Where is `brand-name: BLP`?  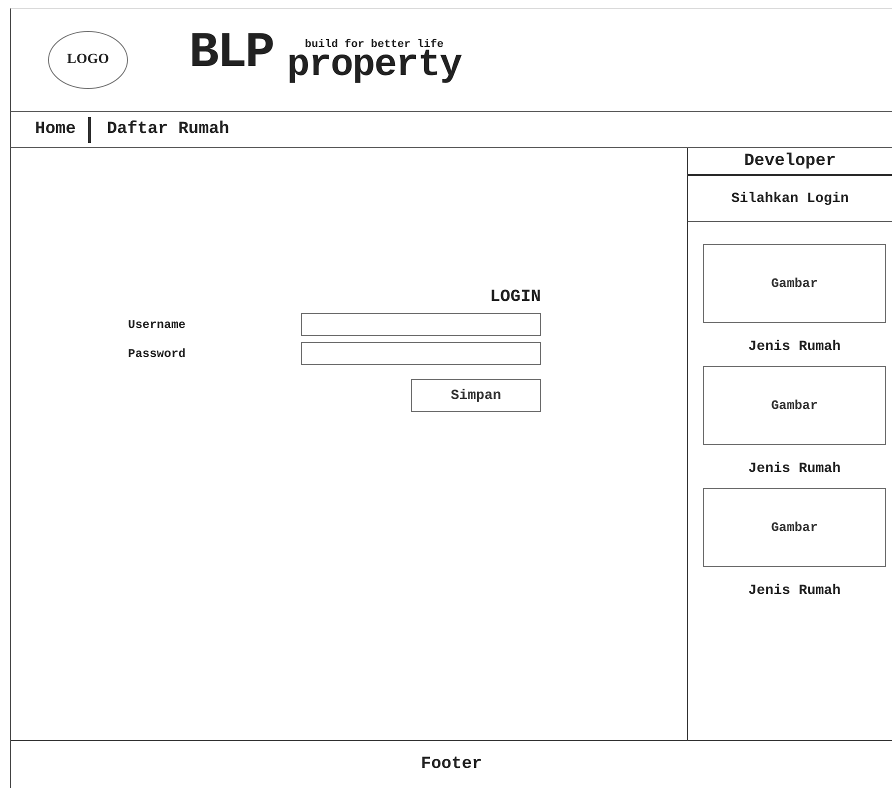
brand-name: BLP is located at coordinates (231, 54).